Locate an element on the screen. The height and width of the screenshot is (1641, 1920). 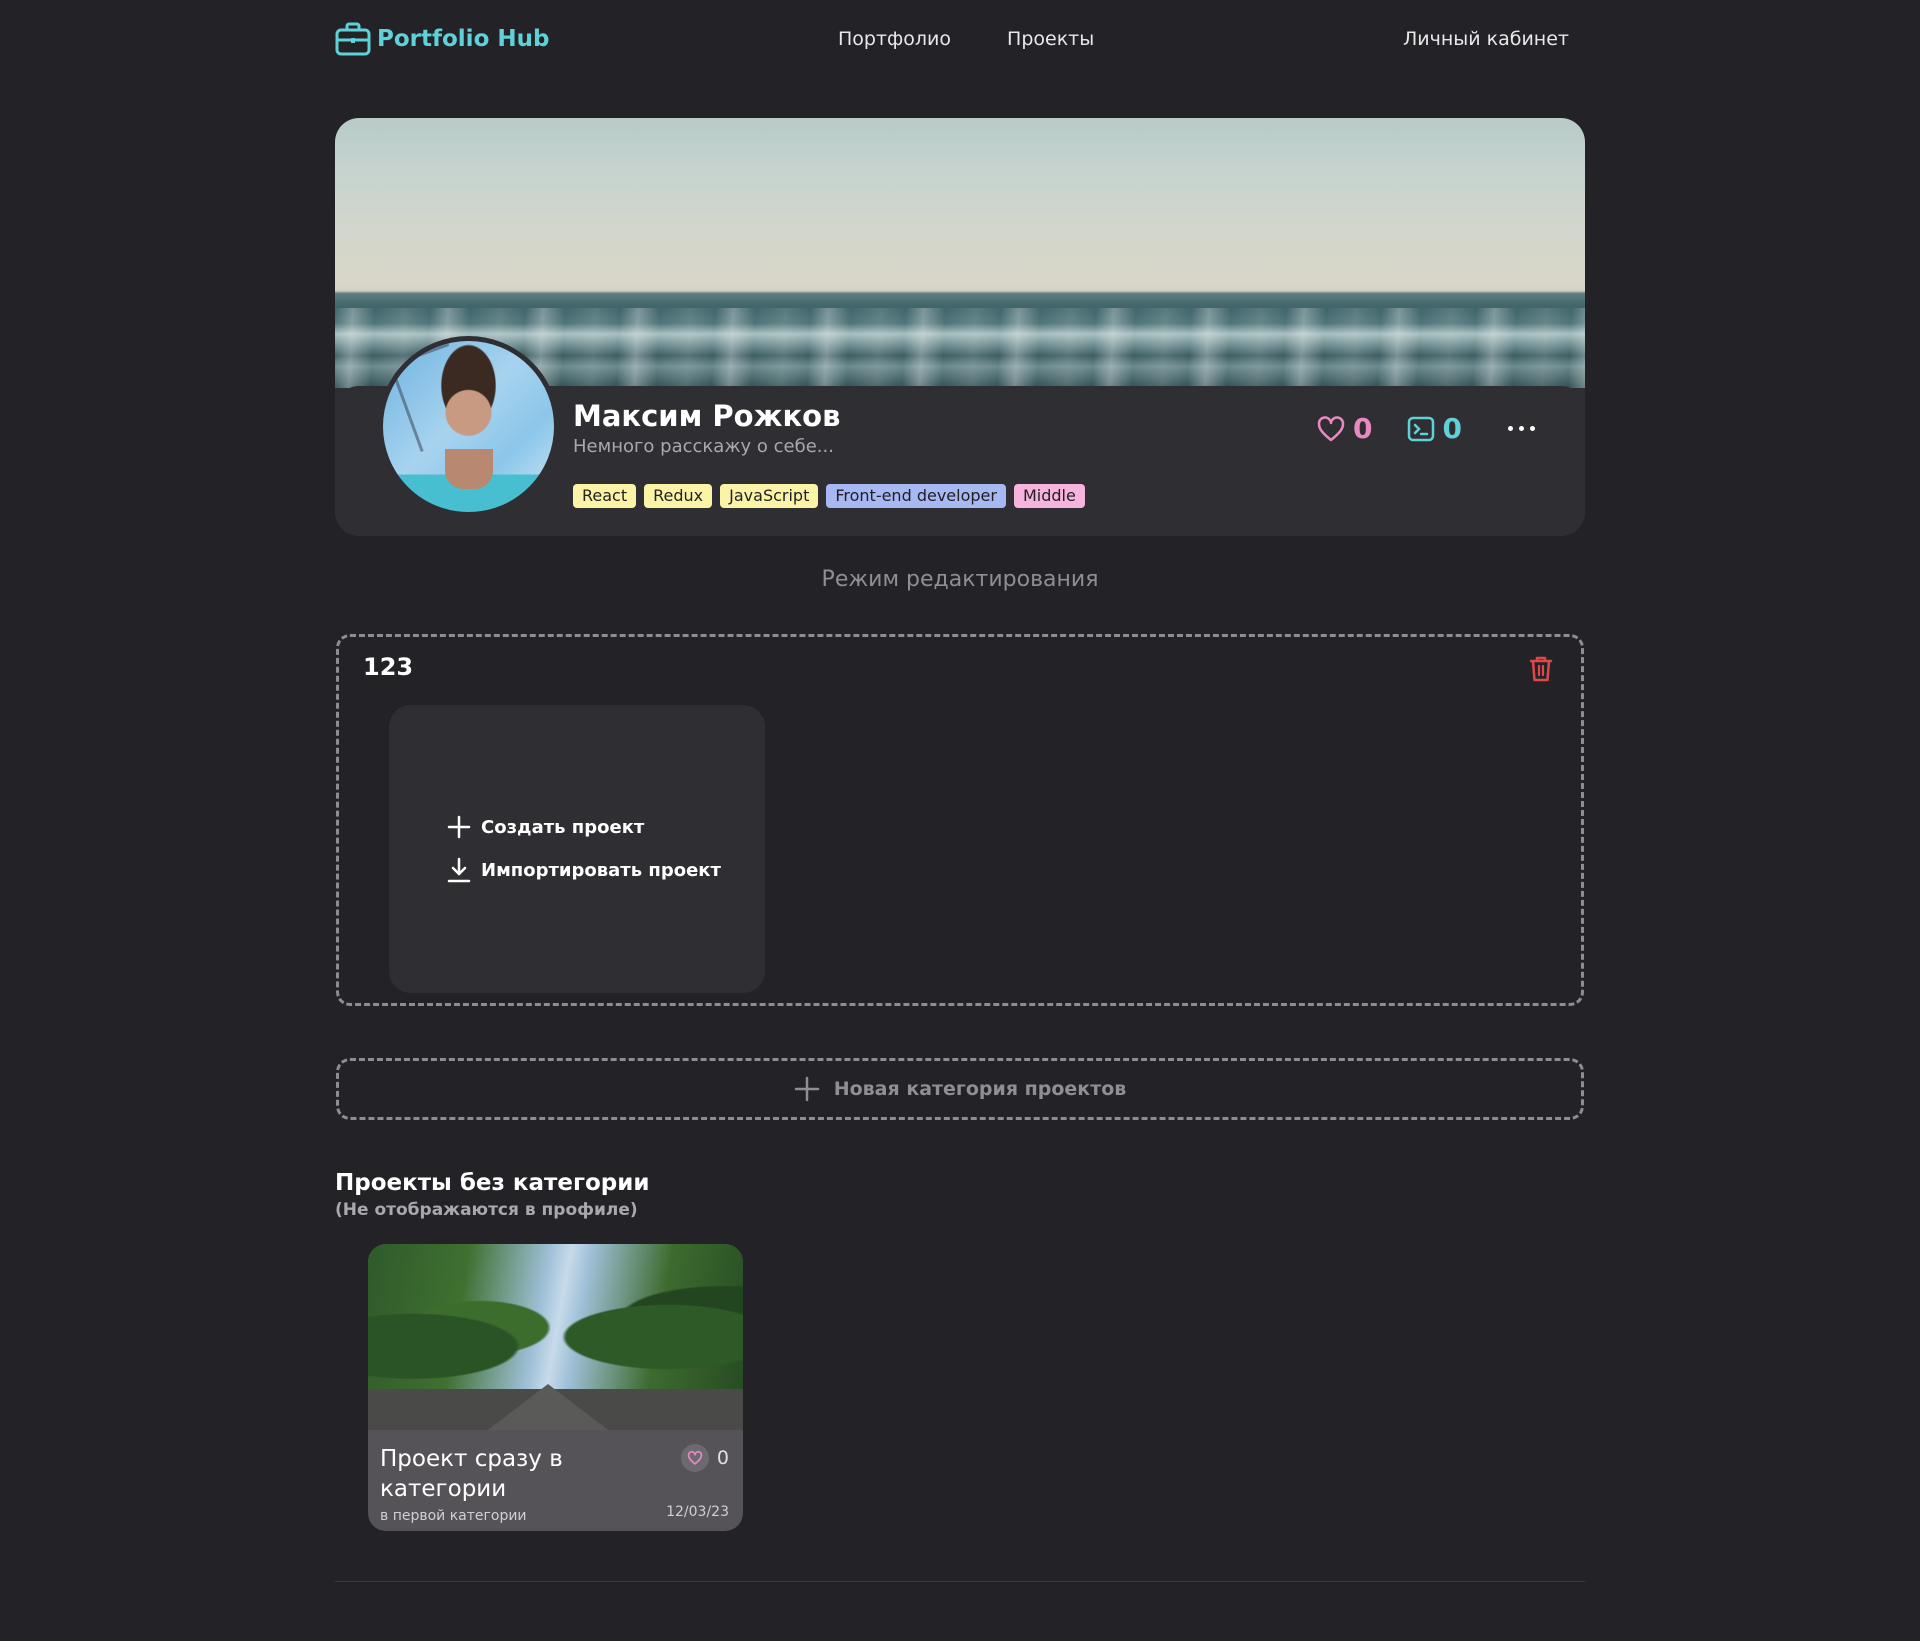
logo: Portfolio Hub is located at coordinates (442, 39).